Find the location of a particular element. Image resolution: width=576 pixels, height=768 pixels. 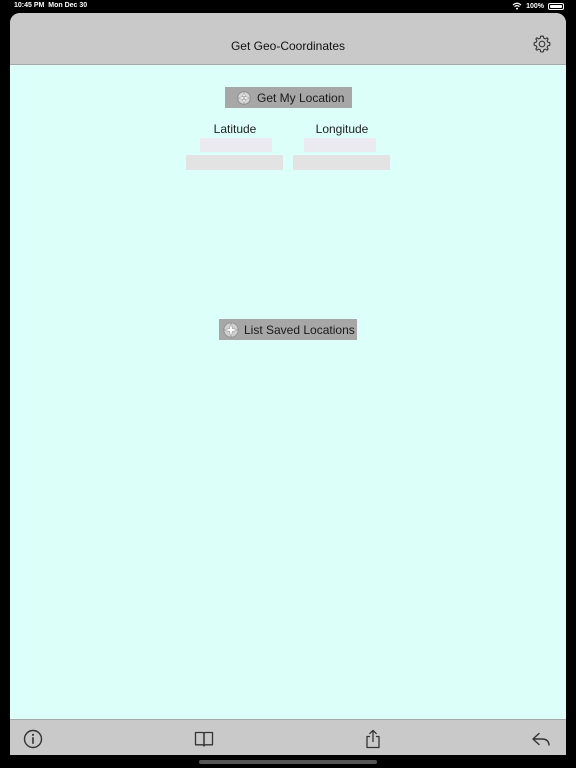

status-time: 10:45 PM is located at coordinates (29, 5).